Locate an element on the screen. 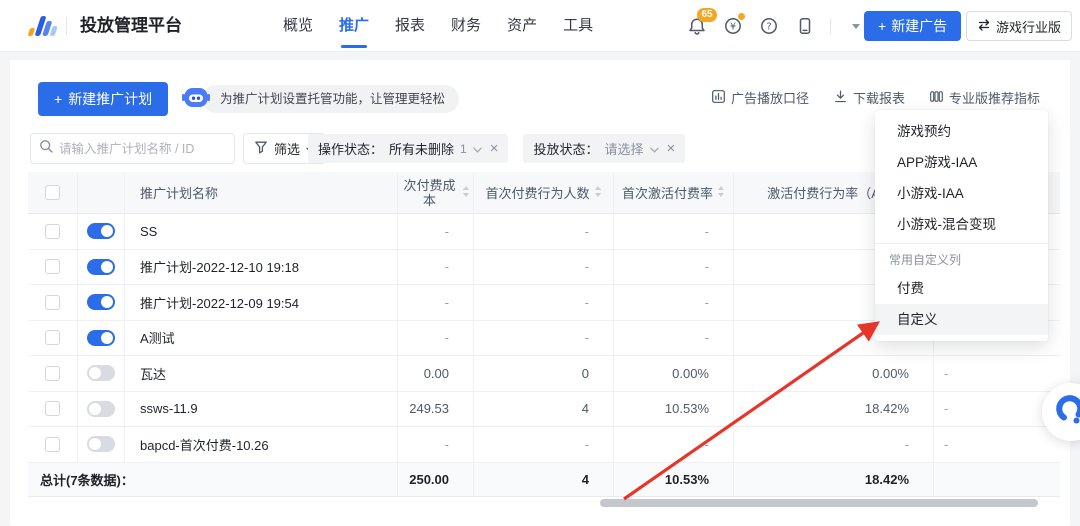 The image size is (1080, 526). download-report-link: 下载报表 is located at coordinates (869, 97).